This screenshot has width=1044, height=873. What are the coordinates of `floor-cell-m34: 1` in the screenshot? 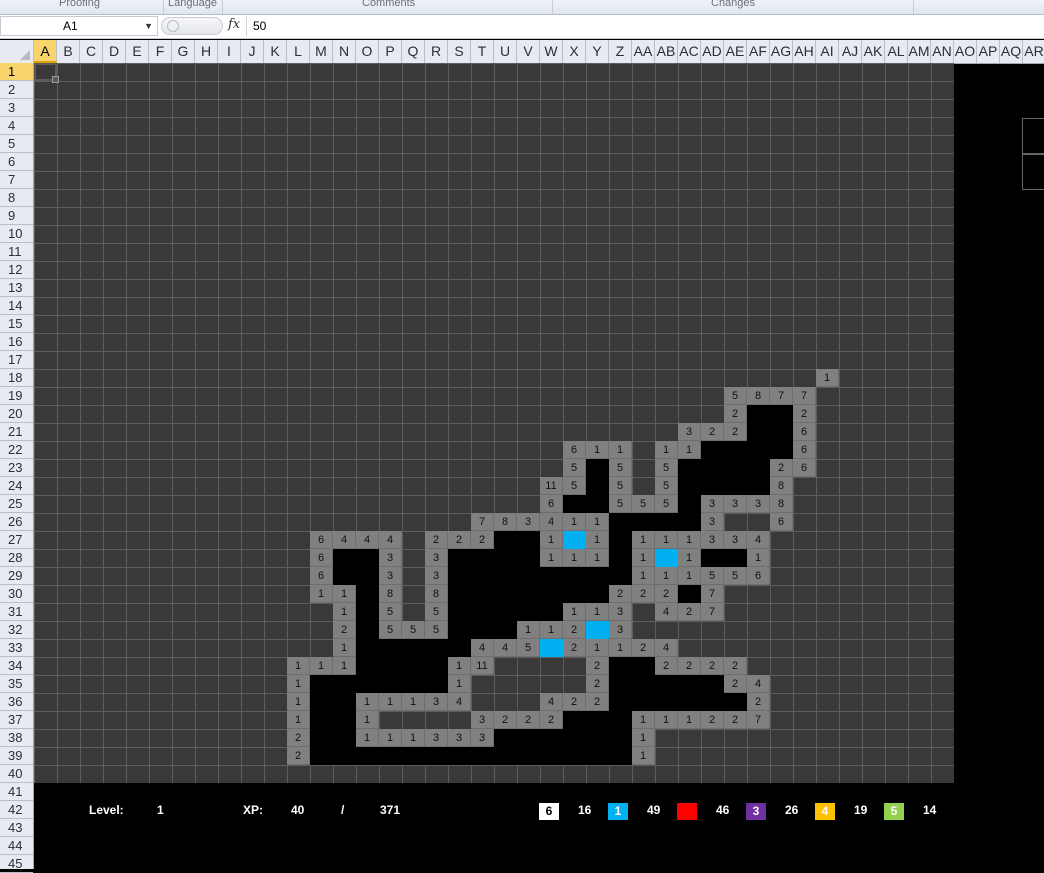 It's located at (321, 666).